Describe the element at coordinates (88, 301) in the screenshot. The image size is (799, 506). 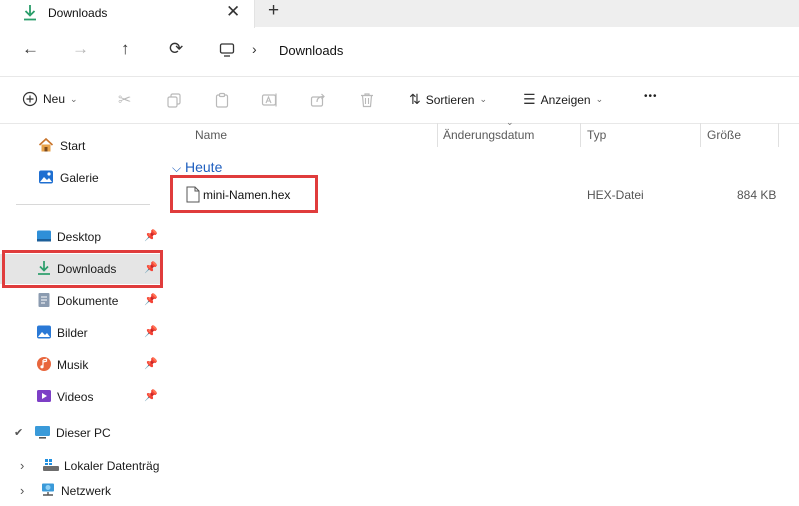
I see `sidebar-item-label: Dokumente` at that location.